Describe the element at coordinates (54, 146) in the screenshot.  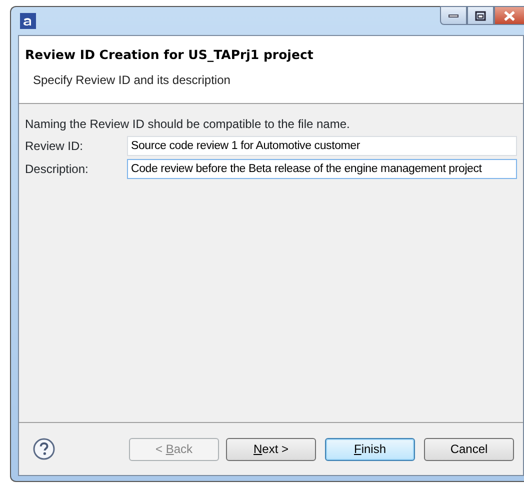
I see `field-label: Review ID:` at that location.